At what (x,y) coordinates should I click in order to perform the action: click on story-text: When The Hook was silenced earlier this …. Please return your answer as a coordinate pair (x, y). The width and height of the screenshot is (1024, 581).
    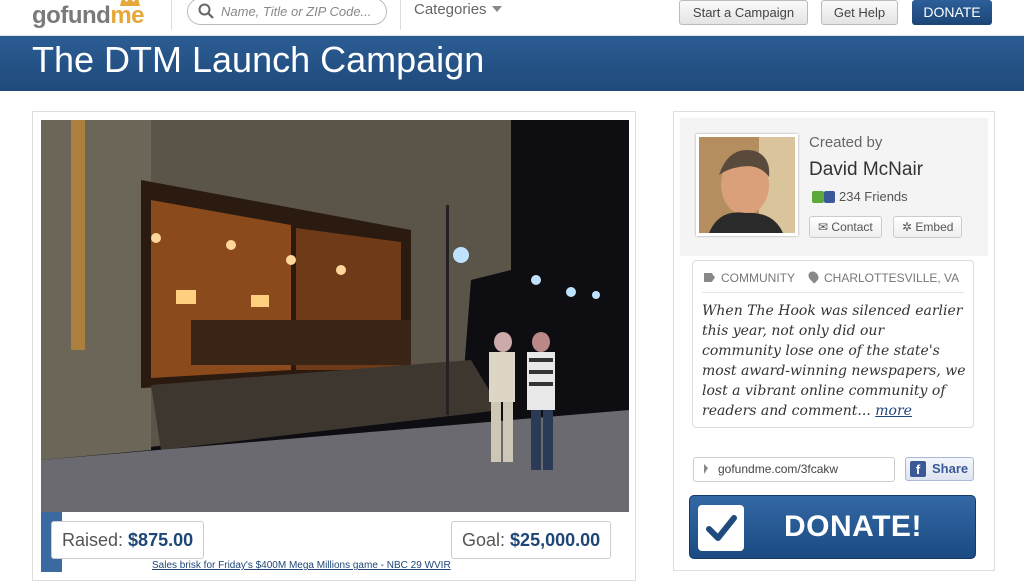
    Looking at the image, I should click on (834, 361).